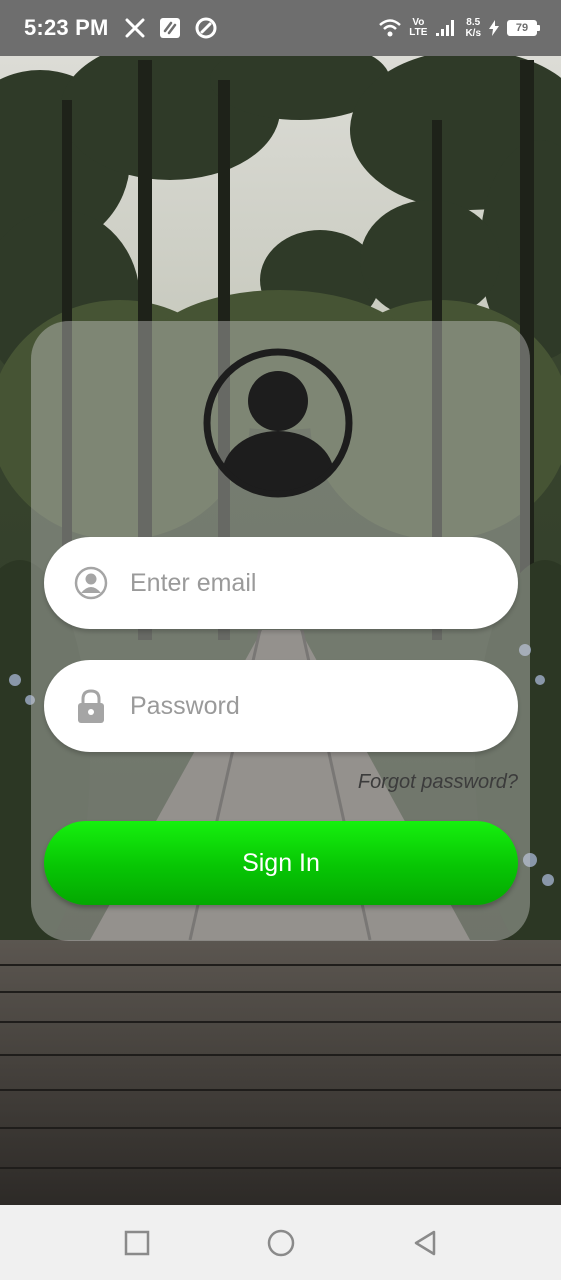  Describe the element at coordinates (66, 27) in the screenshot. I see `status-time: 5:23 PM` at that location.